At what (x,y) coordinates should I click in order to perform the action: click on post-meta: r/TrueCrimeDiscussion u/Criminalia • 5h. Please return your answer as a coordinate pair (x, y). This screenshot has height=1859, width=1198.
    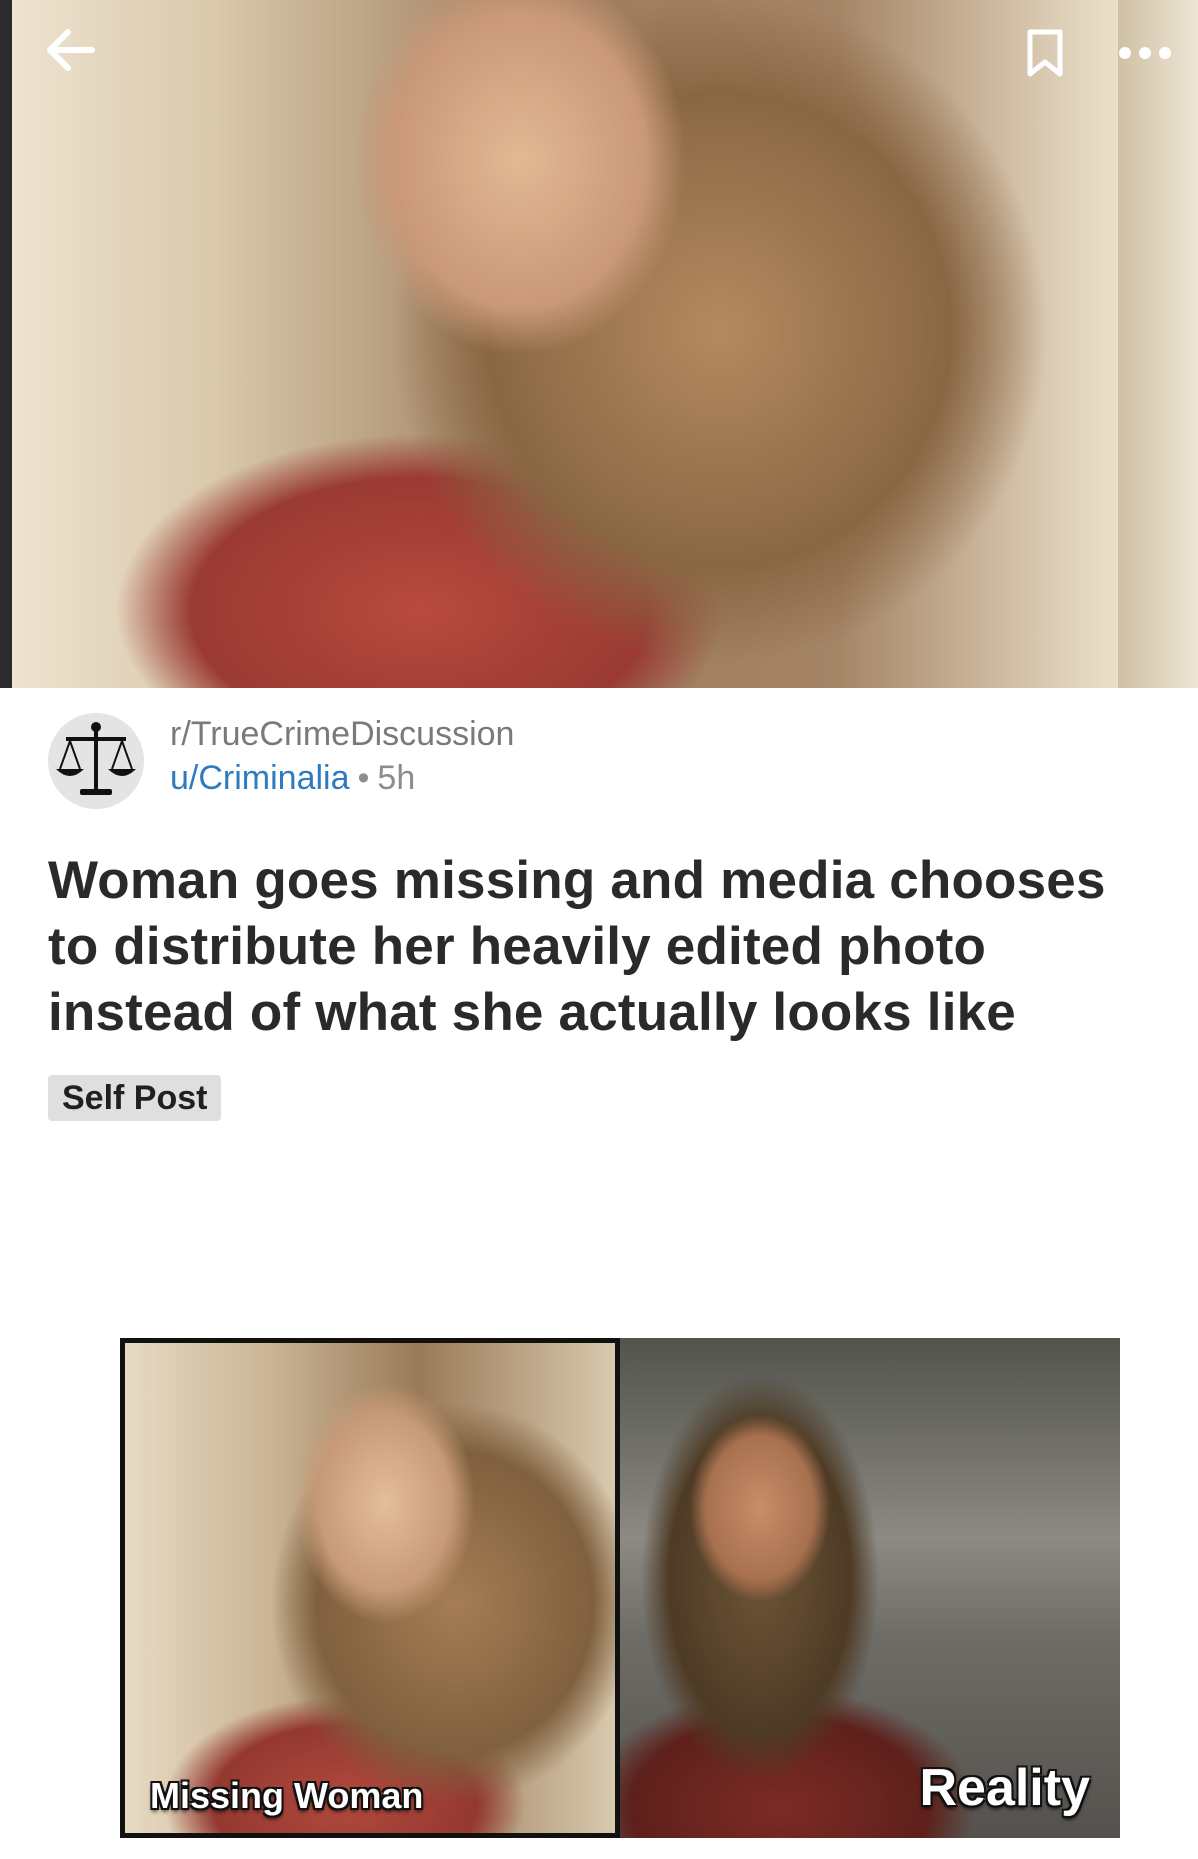
    Looking at the image, I should click on (342, 756).